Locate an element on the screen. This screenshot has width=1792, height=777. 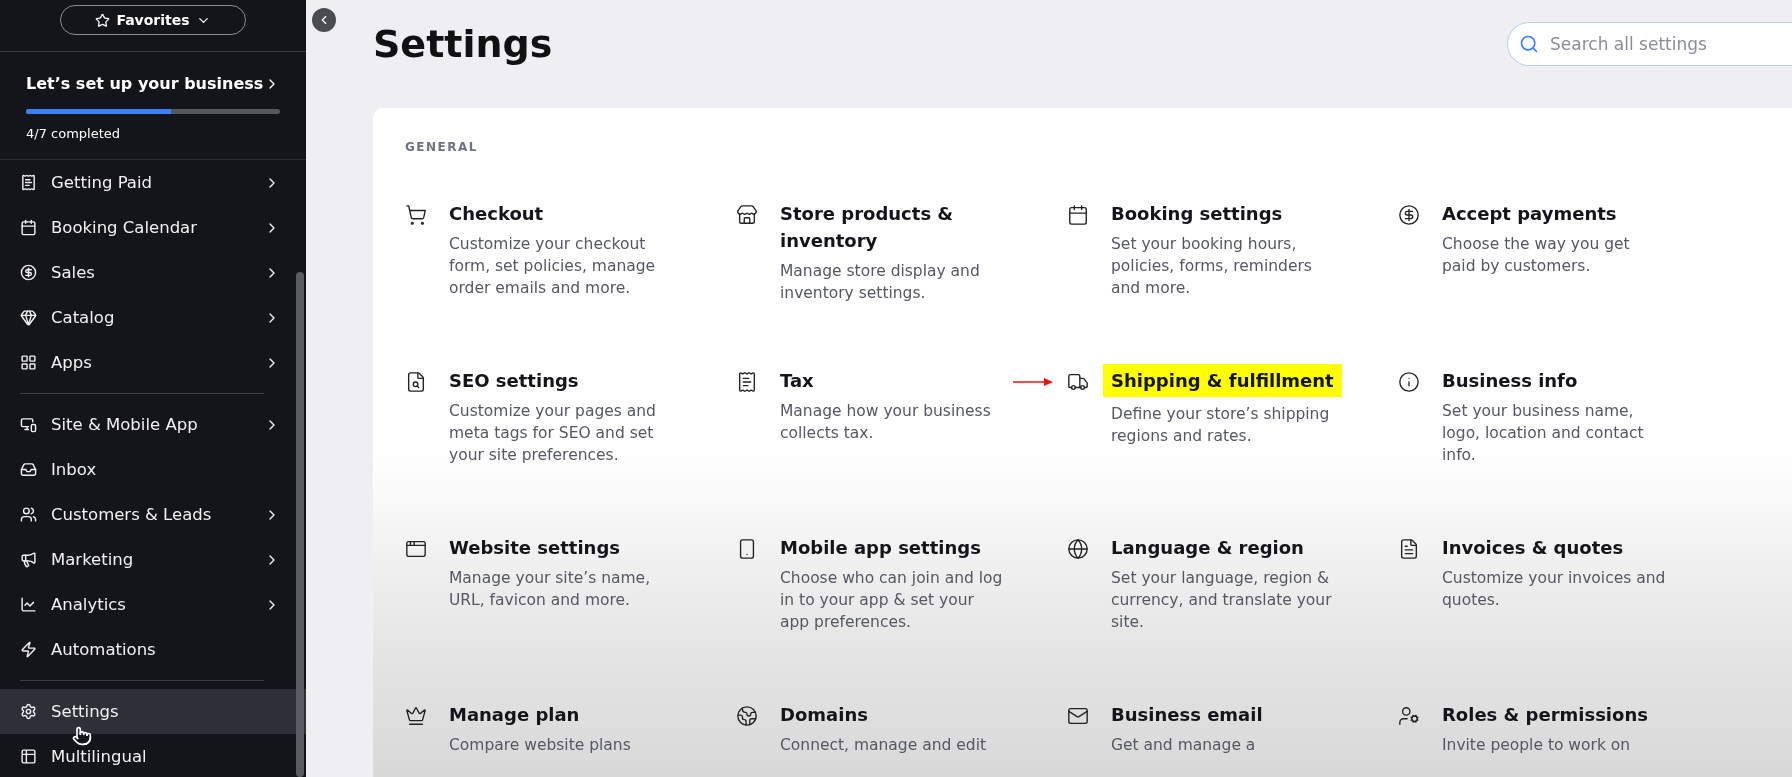
setting-title: Invoices & quotes is located at coordinates (1533, 547).